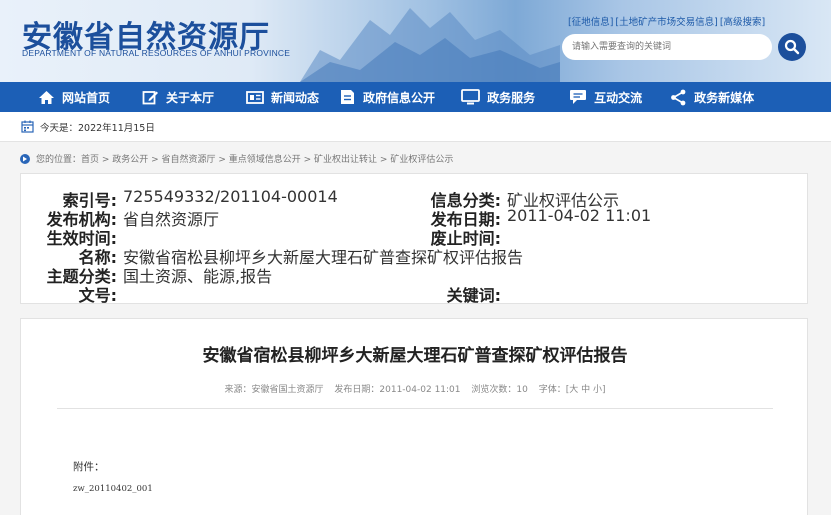 The image size is (831, 515). Describe the element at coordinates (27, 126) in the screenshot. I see `calendar-icon` at that location.